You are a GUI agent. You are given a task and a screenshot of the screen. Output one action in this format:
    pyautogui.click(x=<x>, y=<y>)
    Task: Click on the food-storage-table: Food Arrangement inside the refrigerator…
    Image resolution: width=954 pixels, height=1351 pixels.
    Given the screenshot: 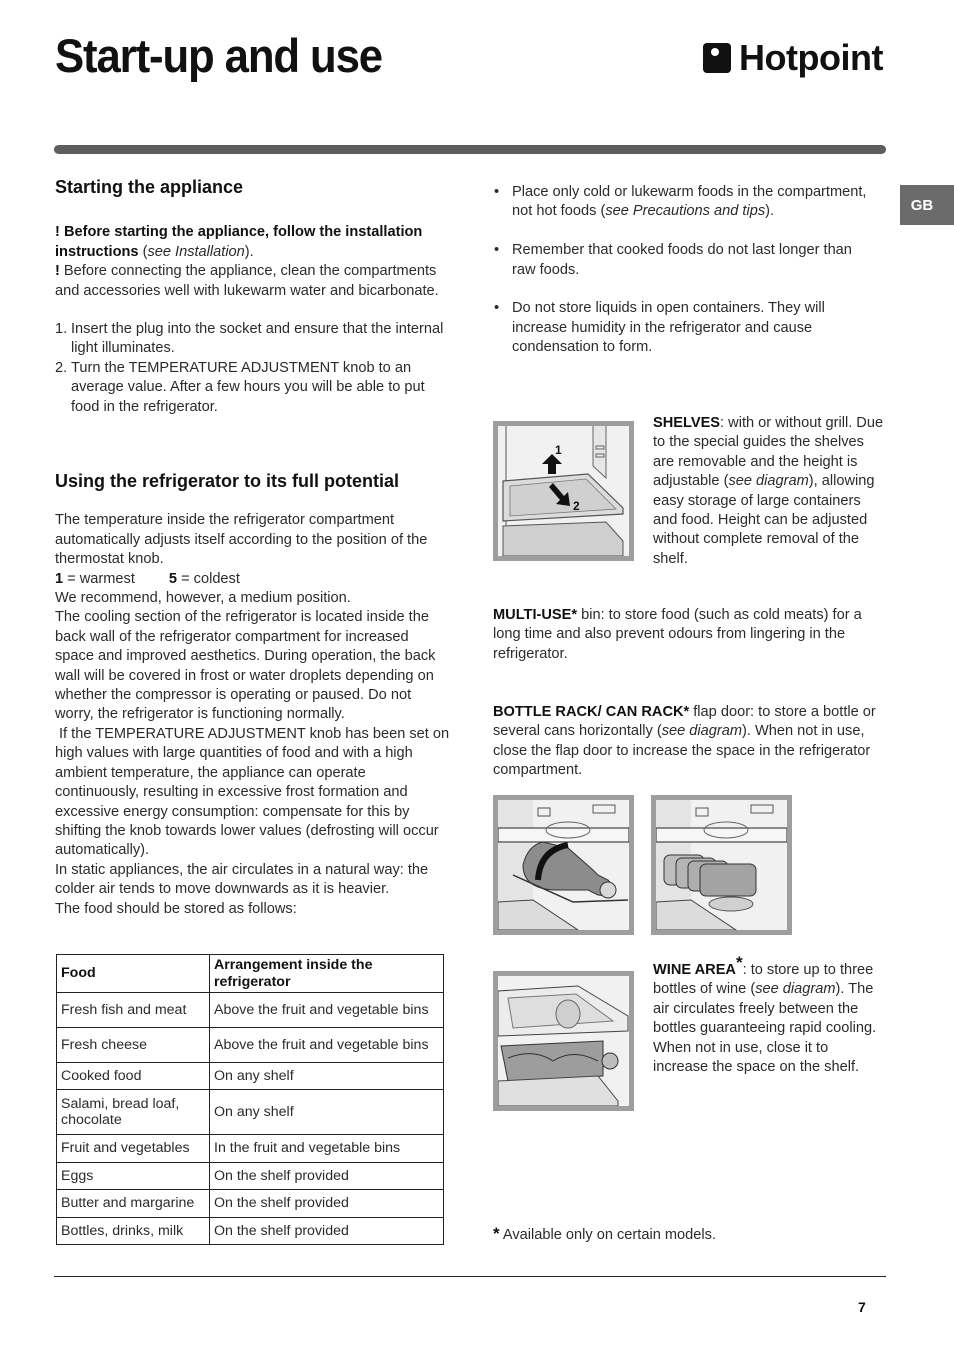 What is the action you would take?
    pyautogui.click(x=250, y=1099)
    